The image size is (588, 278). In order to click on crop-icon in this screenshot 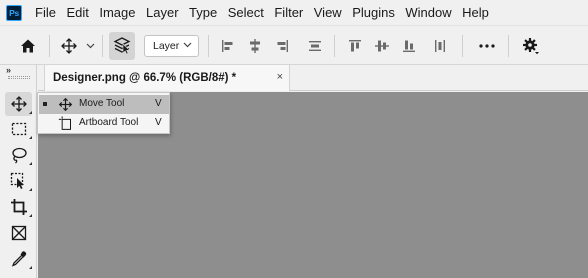, I will do `click(18, 207)`.